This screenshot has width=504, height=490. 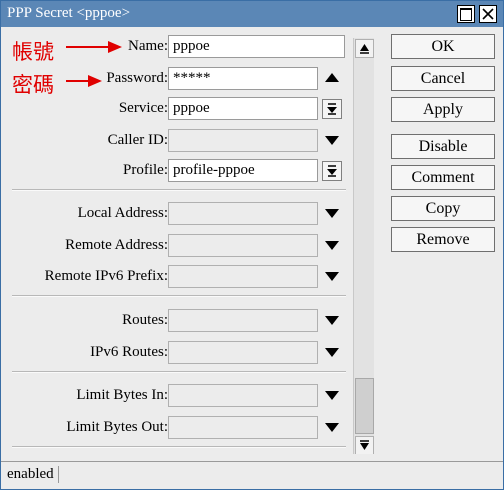 I want to click on row-routes: Routes:, so click(x=189, y=321).